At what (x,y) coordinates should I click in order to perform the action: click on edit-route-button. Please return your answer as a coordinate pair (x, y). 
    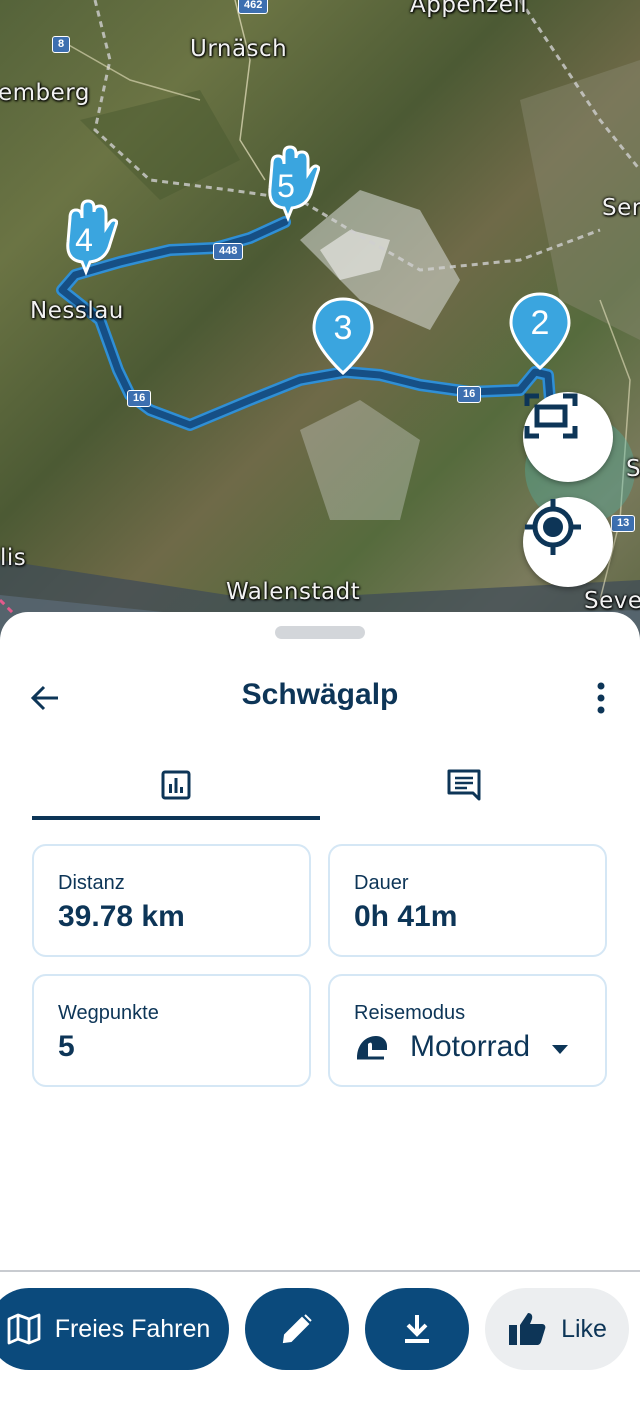
    Looking at the image, I should click on (297, 1329).